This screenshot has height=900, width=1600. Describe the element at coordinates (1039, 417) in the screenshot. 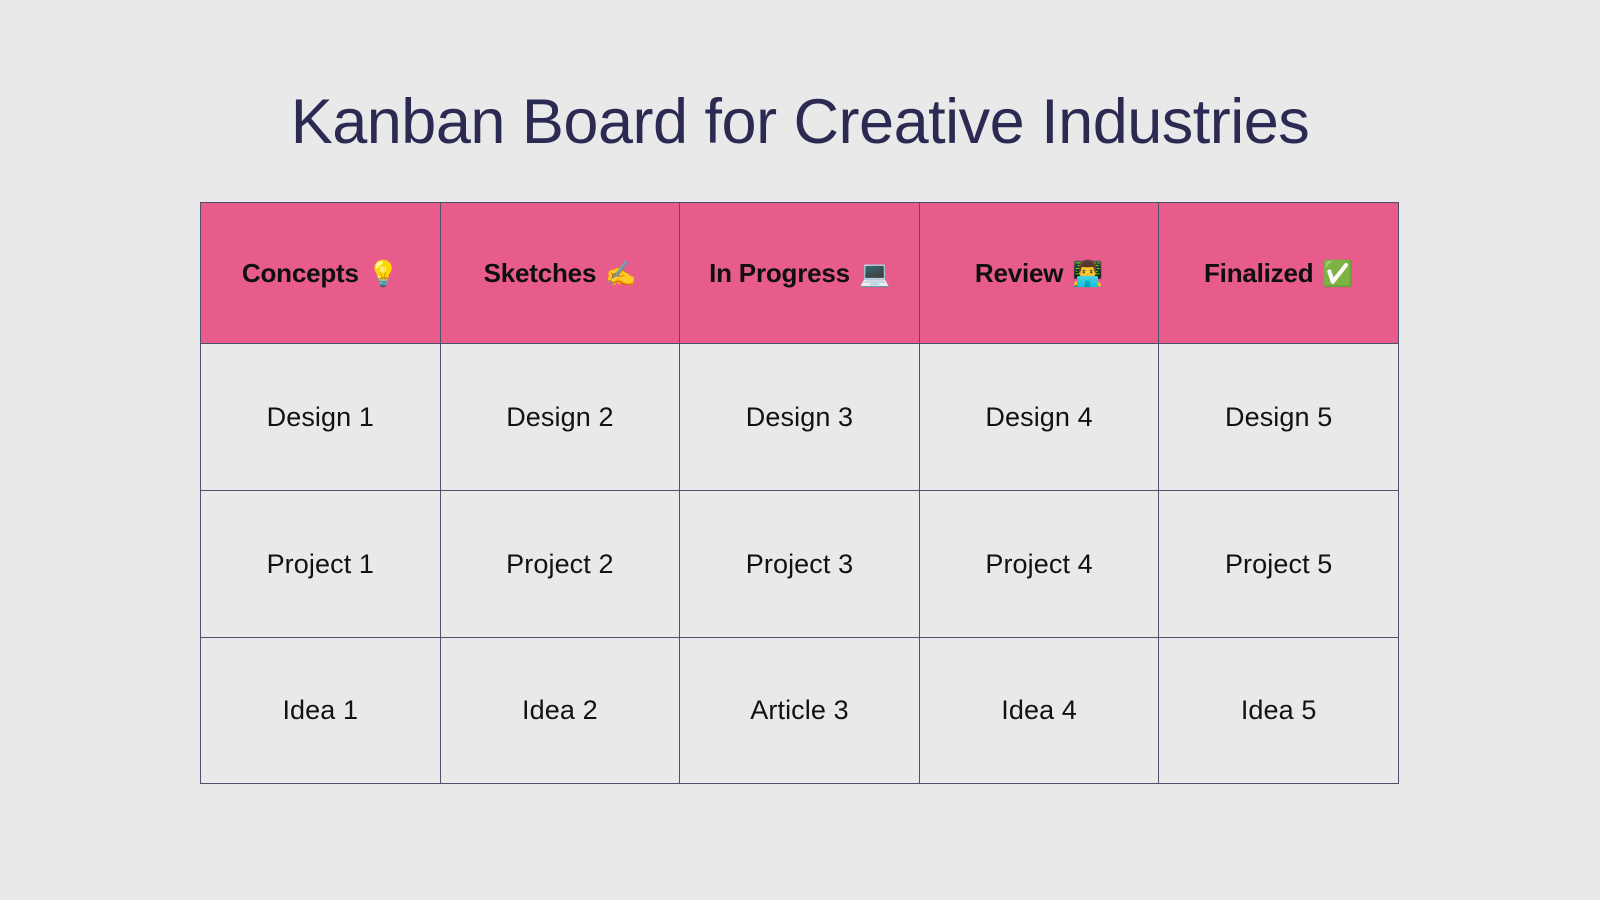

I see `card-cell: Design 4` at that location.